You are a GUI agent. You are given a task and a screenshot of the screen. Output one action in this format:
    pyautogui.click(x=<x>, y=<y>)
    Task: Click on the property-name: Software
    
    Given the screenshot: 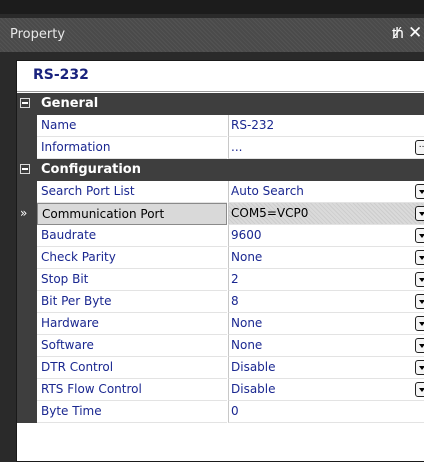 What is the action you would take?
    pyautogui.click(x=67, y=345)
    